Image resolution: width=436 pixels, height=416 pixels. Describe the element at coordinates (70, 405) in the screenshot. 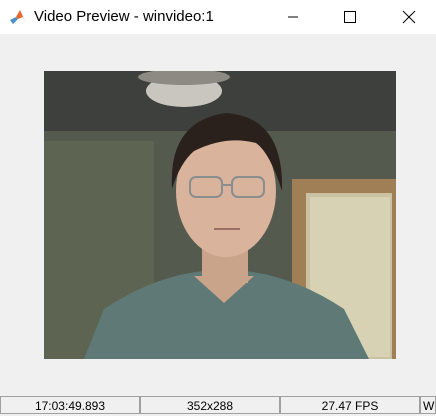

I see `timestamp-field: 17:03:49.893` at that location.